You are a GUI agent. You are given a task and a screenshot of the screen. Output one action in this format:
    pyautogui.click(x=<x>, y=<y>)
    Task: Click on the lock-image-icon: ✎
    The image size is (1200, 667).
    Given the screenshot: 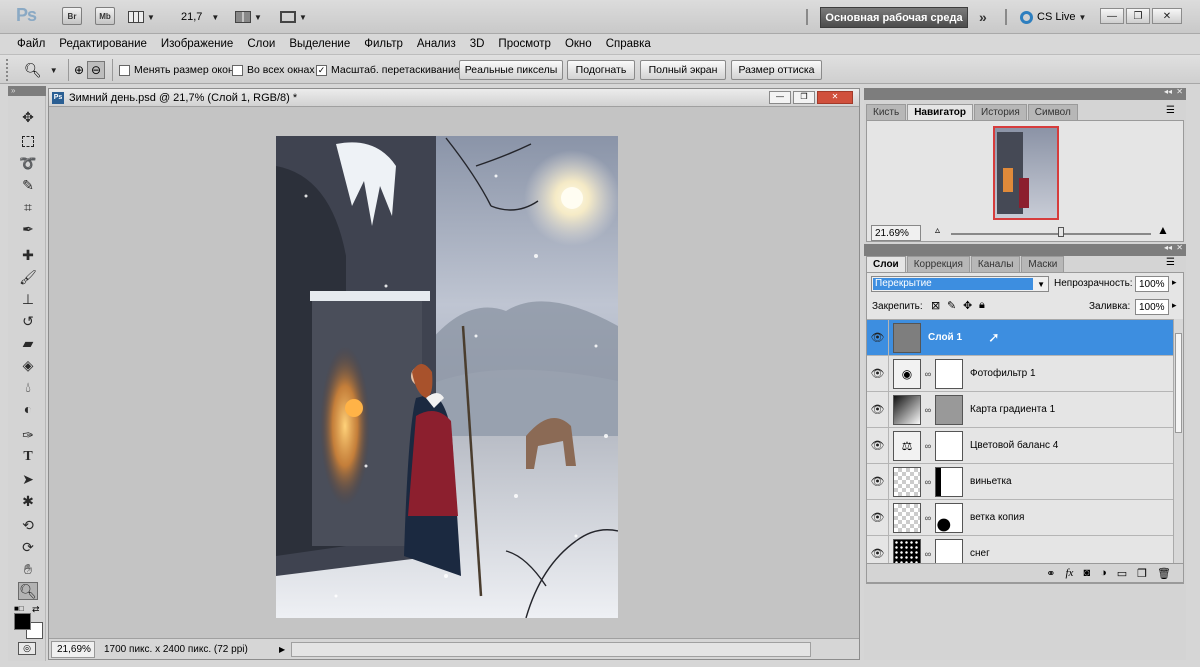 What is the action you would take?
    pyautogui.click(x=951, y=305)
    